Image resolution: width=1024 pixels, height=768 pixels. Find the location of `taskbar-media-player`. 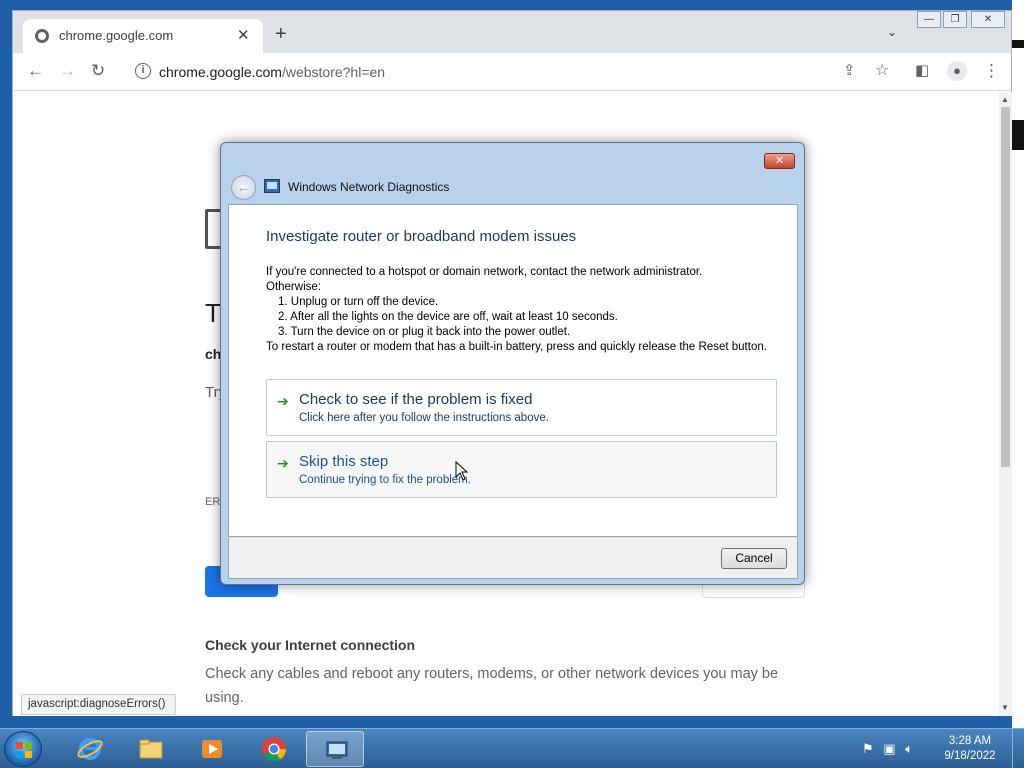

taskbar-media-player is located at coordinates (211, 749).